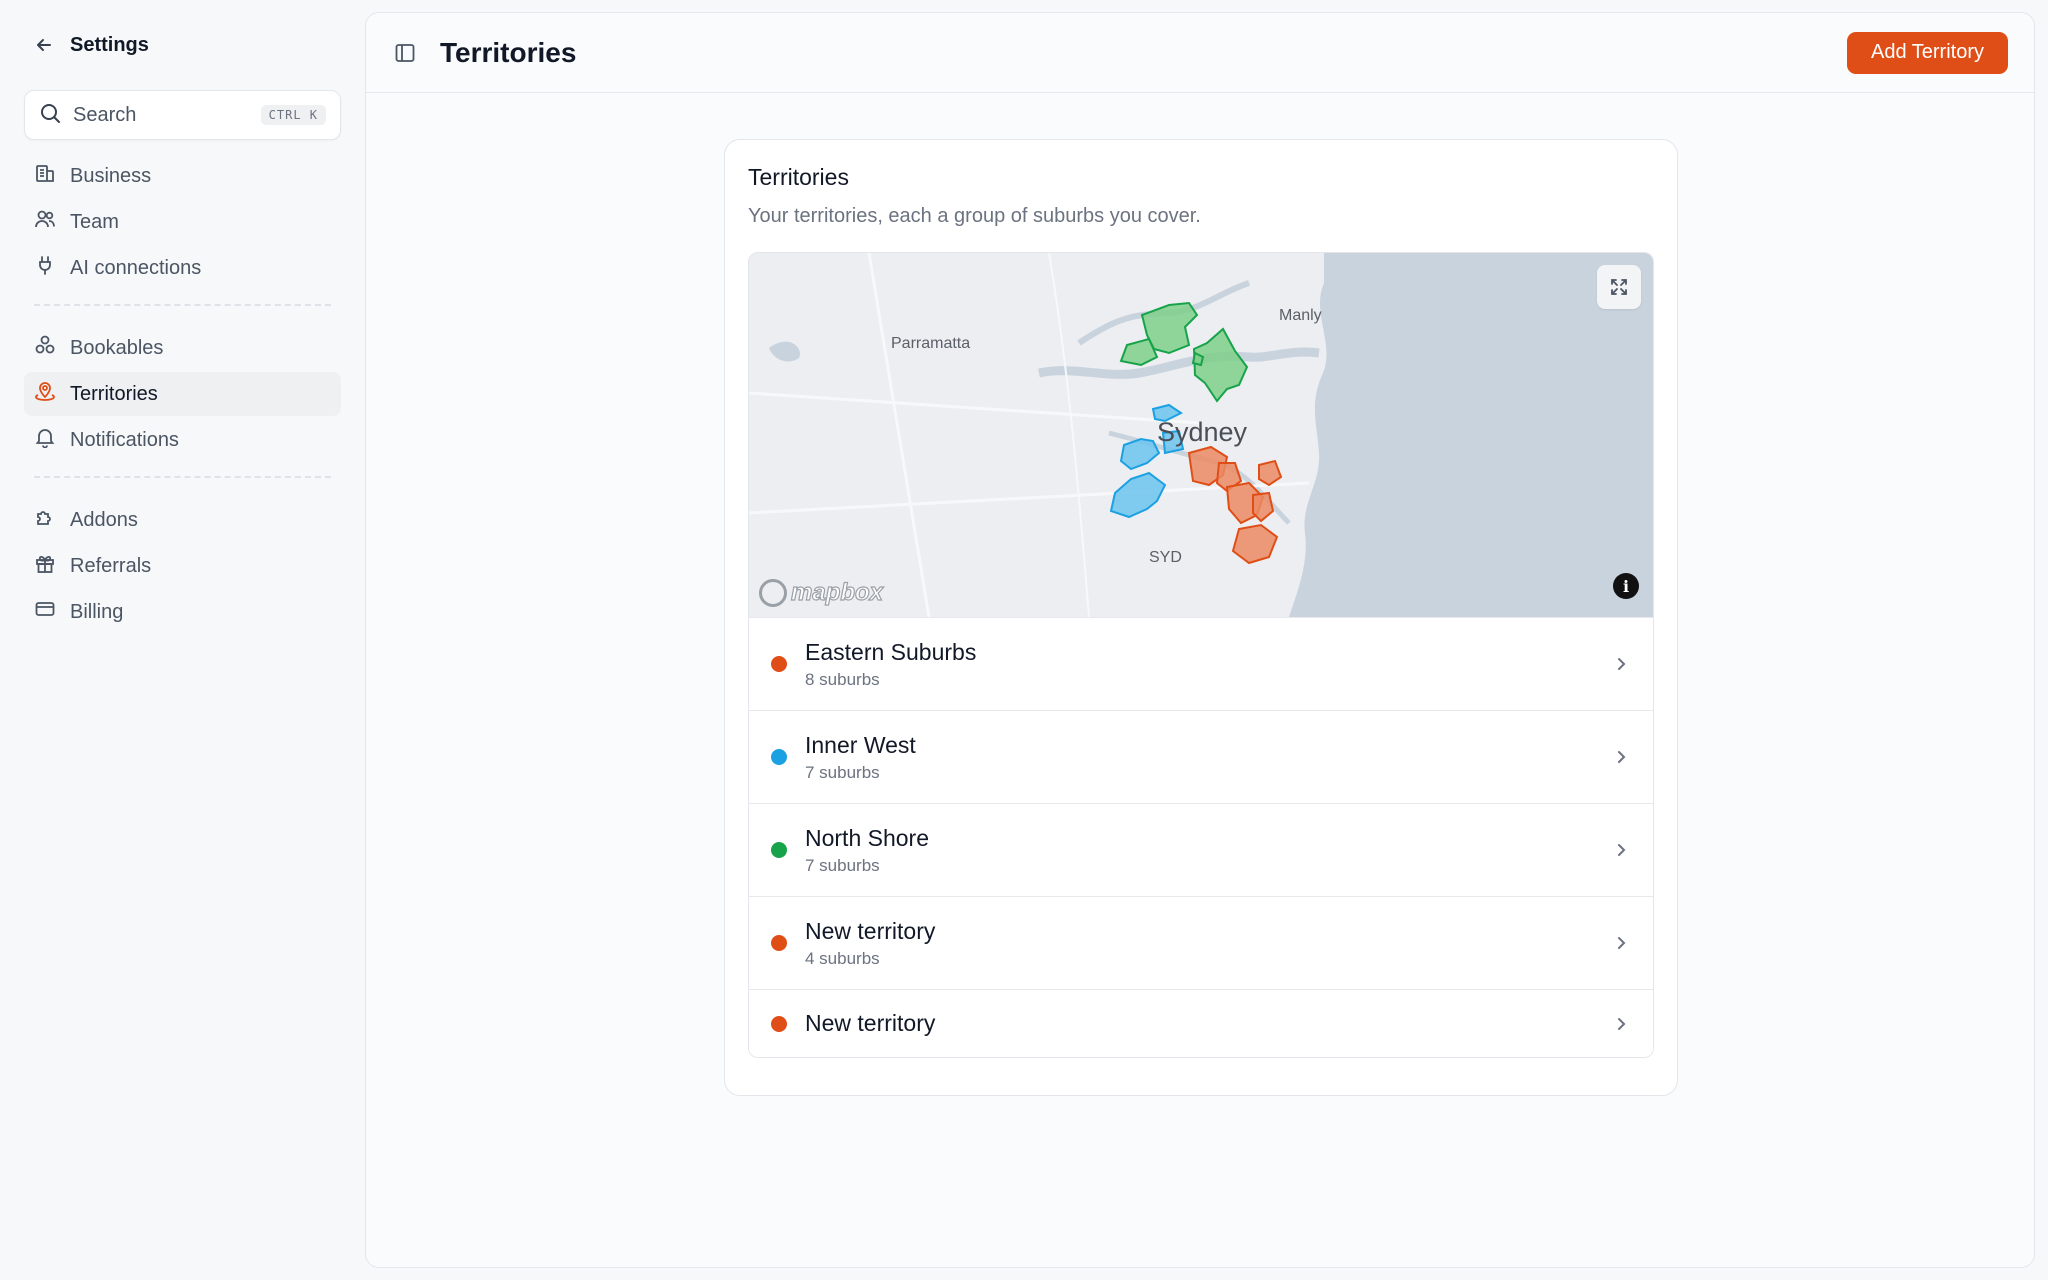  I want to click on settings-header: Settings, so click(182, 45).